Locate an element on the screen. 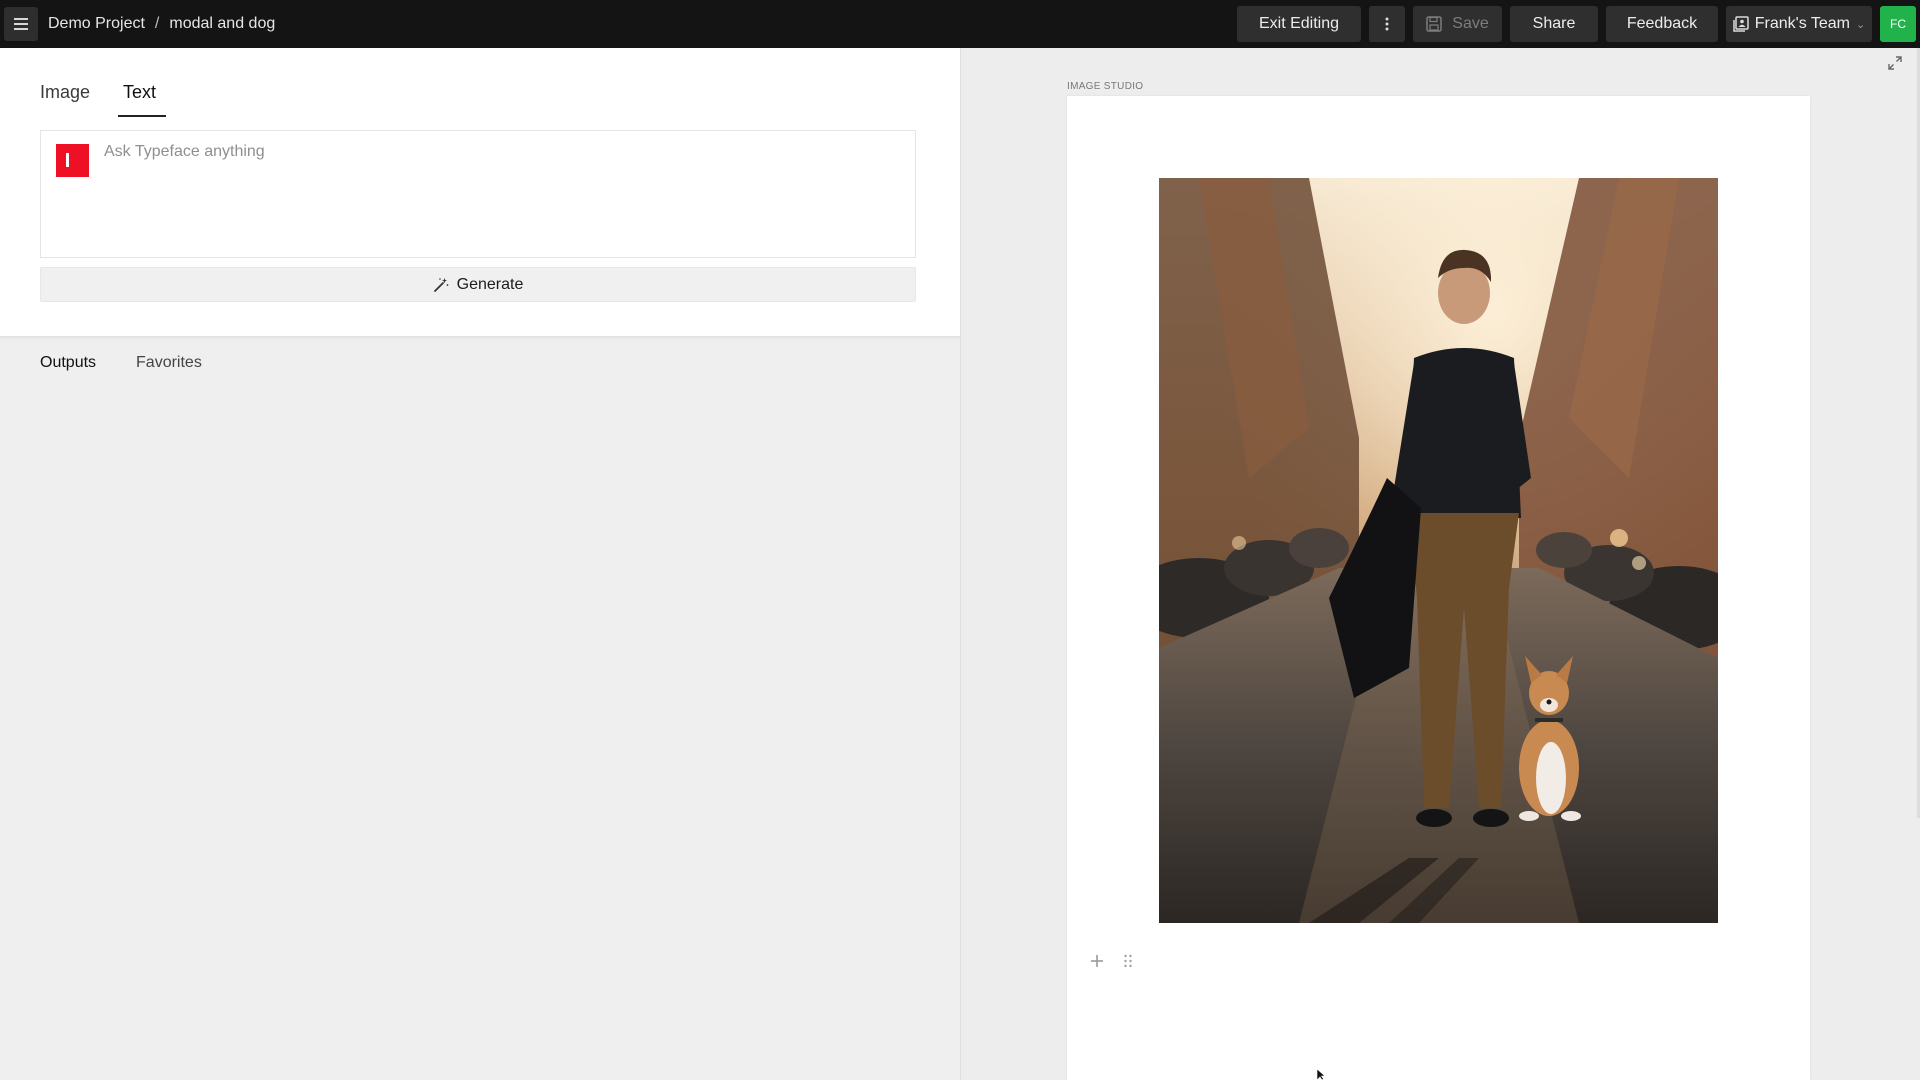 This screenshot has height=1080, width=1920. workspace-icon is located at coordinates (1741, 24).